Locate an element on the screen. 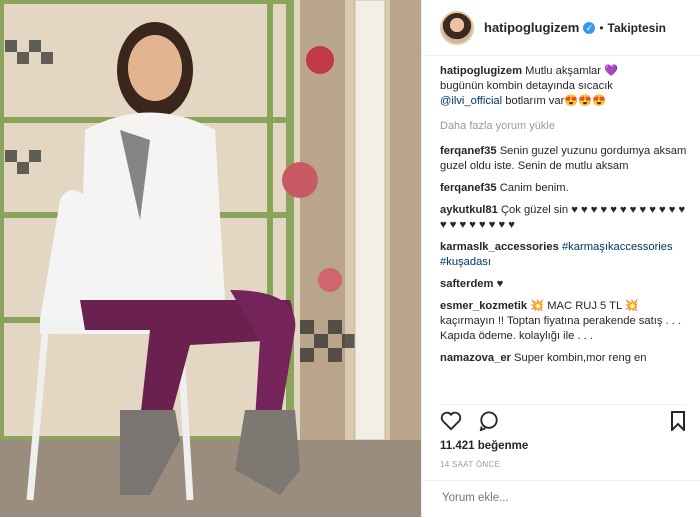 The height and width of the screenshot is (518, 700). caption-line3: botlarım var is located at coordinates (535, 101).